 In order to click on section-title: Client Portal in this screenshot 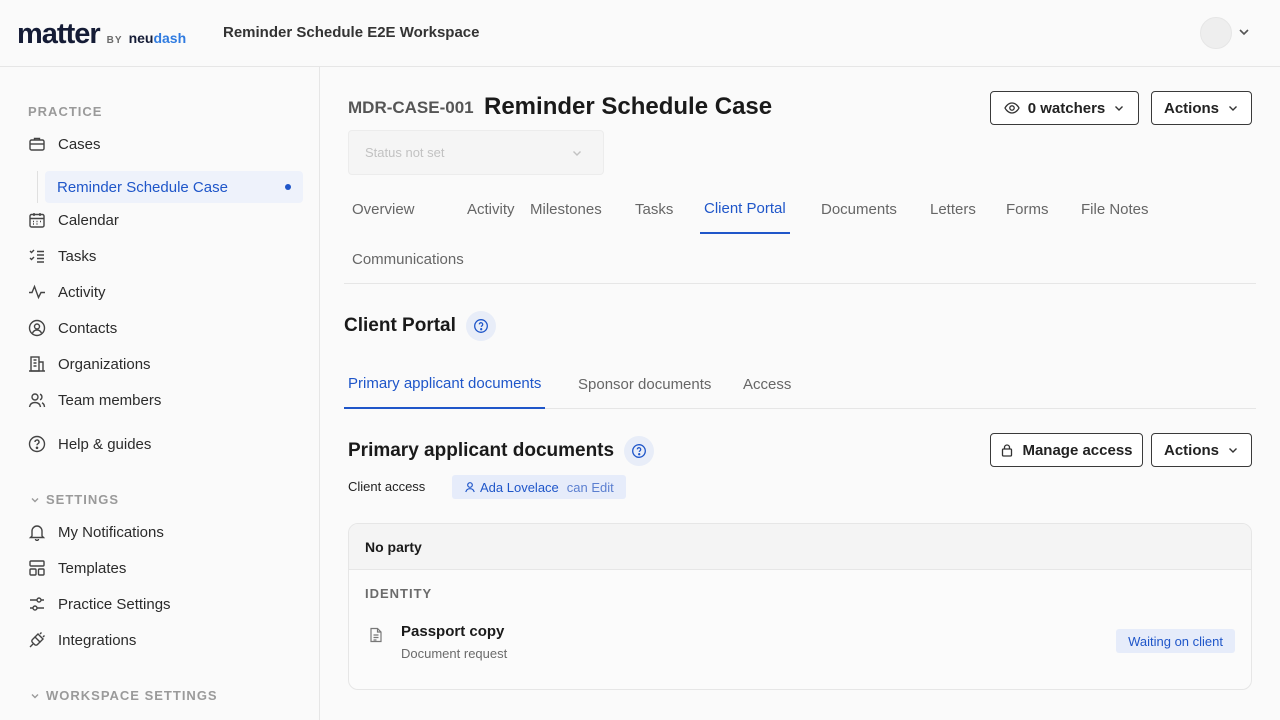, I will do `click(420, 326)`.